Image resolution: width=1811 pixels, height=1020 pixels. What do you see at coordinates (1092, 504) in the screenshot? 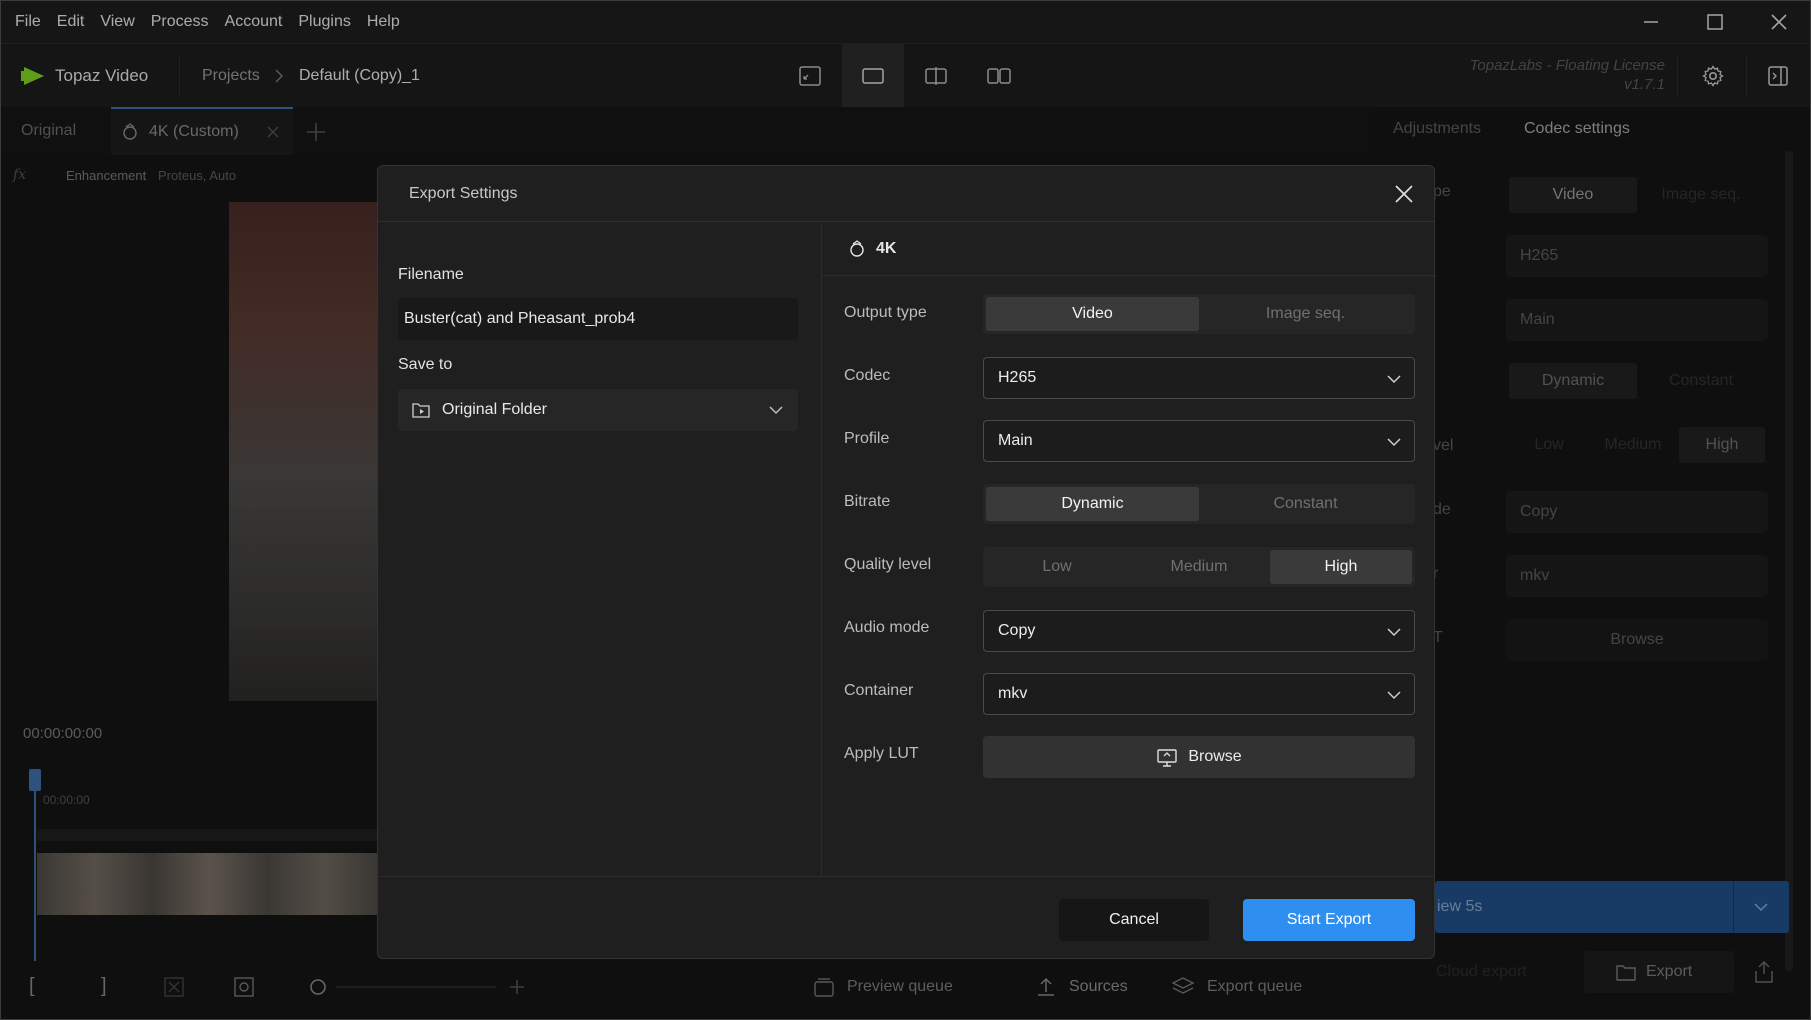
I see `bitrate-dynamic-option: Dynamic` at bounding box center [1092, 504].